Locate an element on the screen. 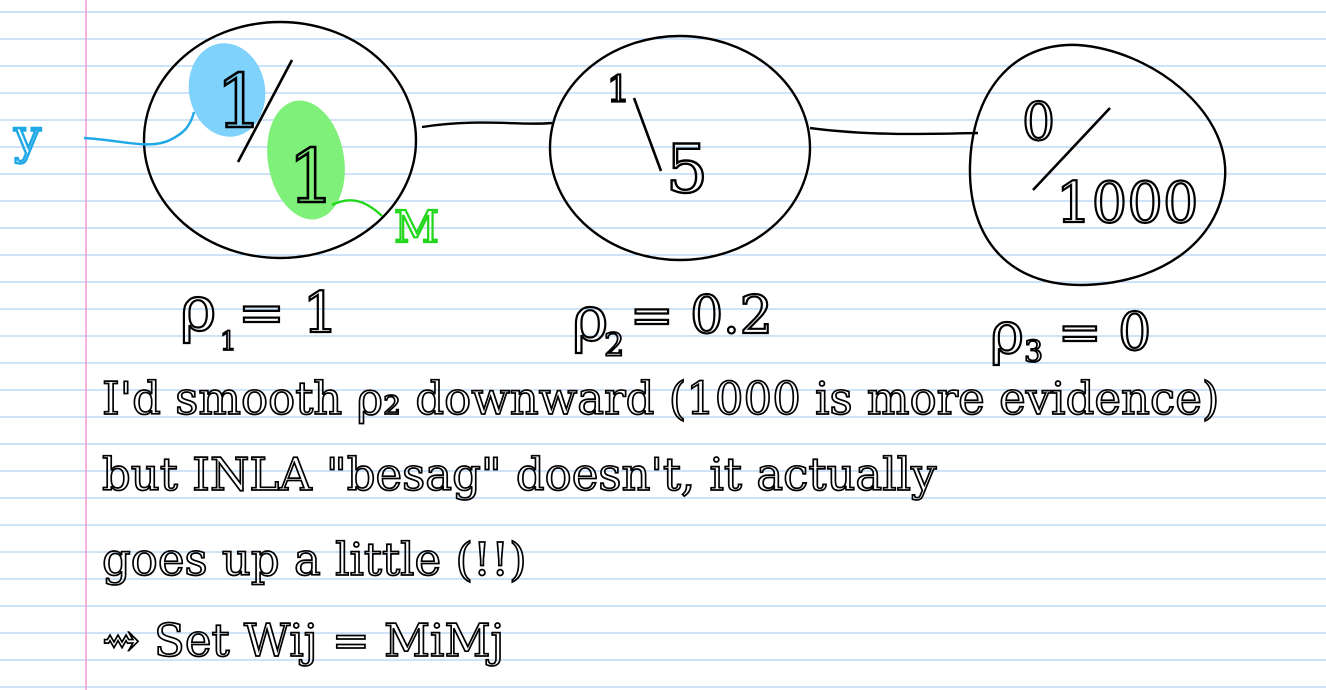 This screenshot has width=1326, height=690. rho-1-subscript: 1 is located at coordinates (228, 342).